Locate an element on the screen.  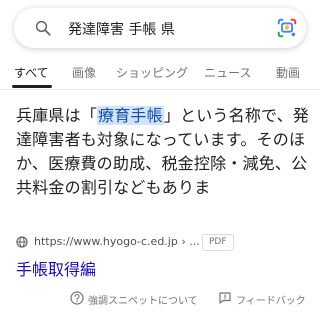
snippet-highlight: 療育手帳 is located at coordinates (130, 115).